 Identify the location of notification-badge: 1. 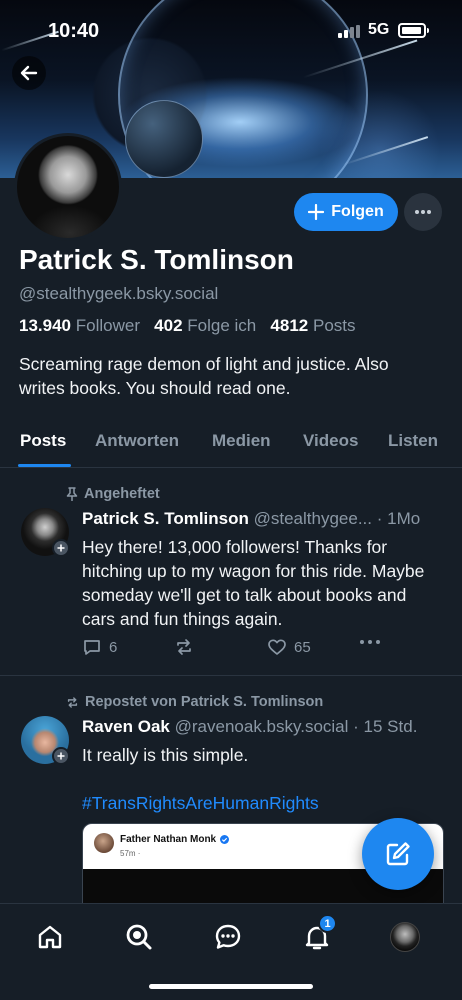
(327, 923).